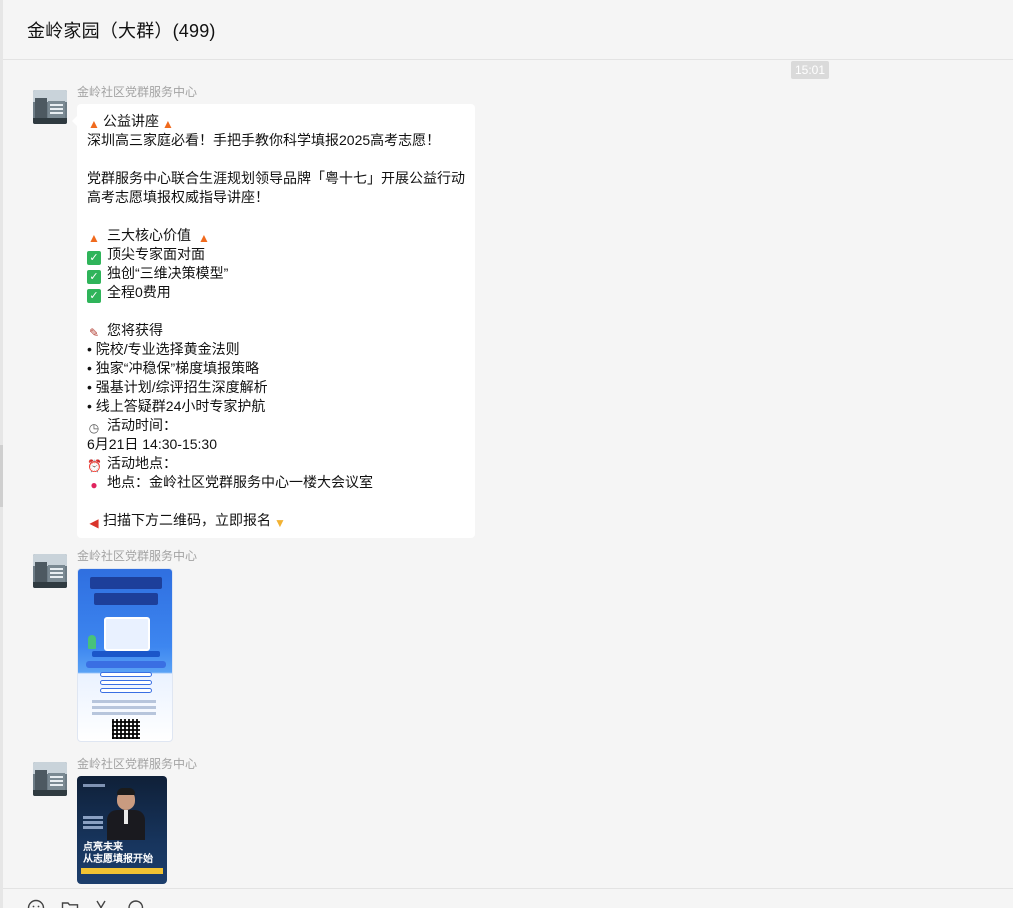 Image resolution: width=1013 pixels, height=908 pixels. Describe the element at coordinates (131, 122) in the screenshot. I see `bubble-line: ▲ 公益讲座 ▲` at that location.